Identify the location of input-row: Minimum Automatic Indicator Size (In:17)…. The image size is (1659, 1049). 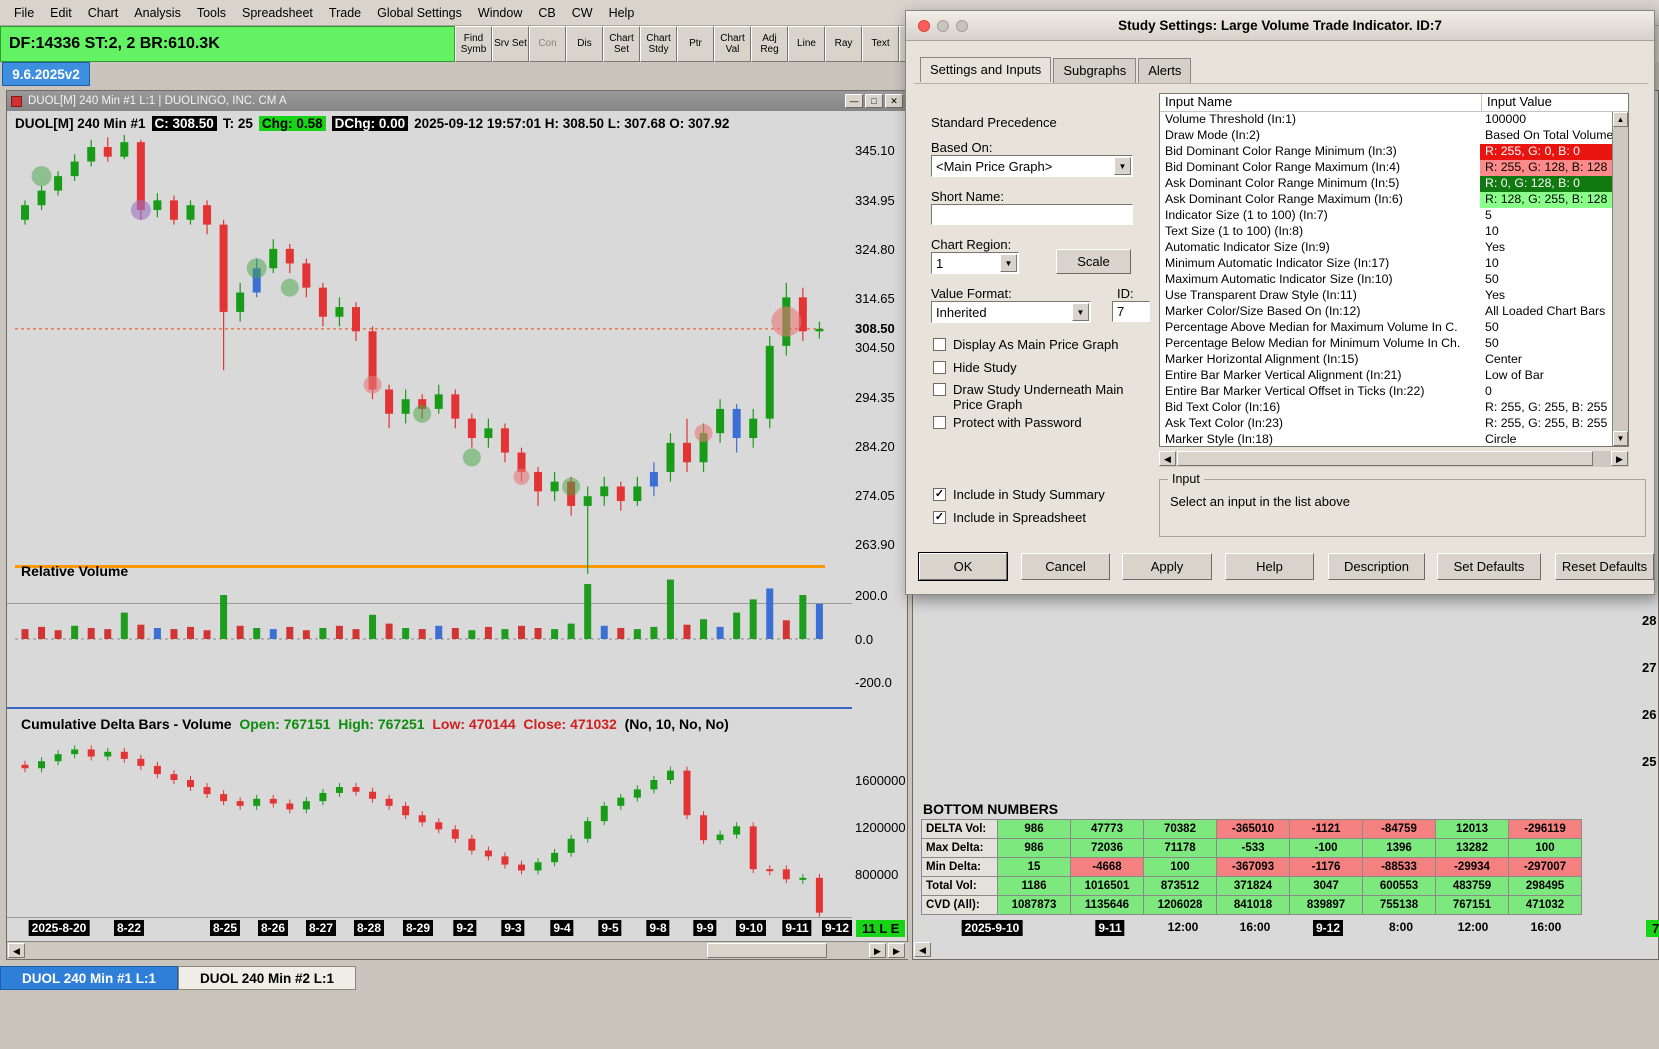
(1386, 264).